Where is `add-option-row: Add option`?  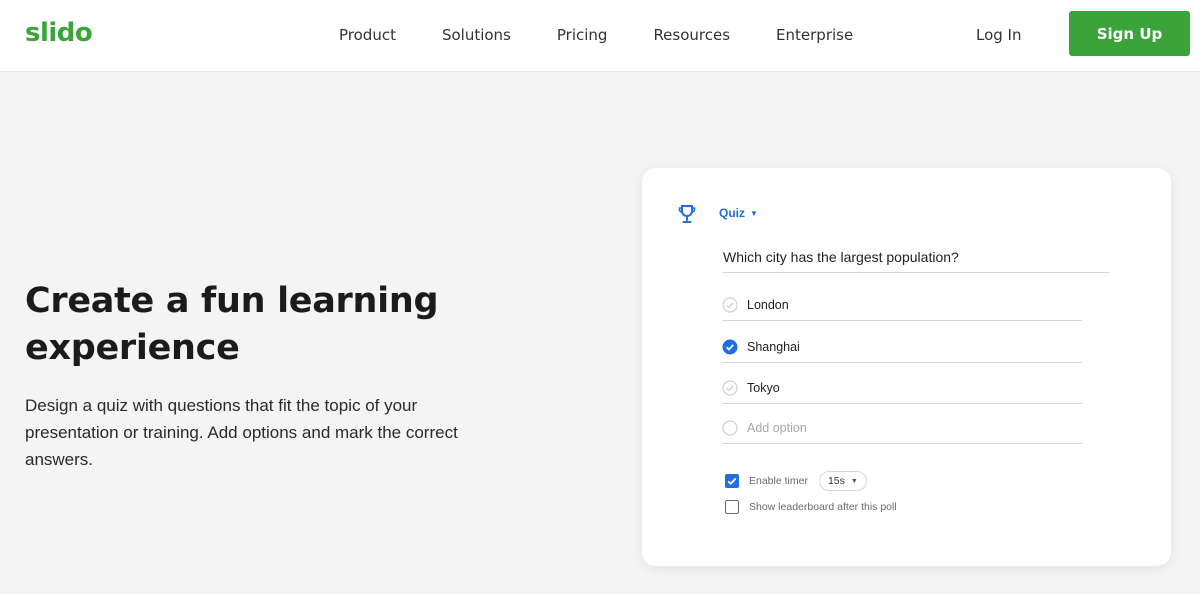 add-option-row: Add option is located at coordinates (902, 427).